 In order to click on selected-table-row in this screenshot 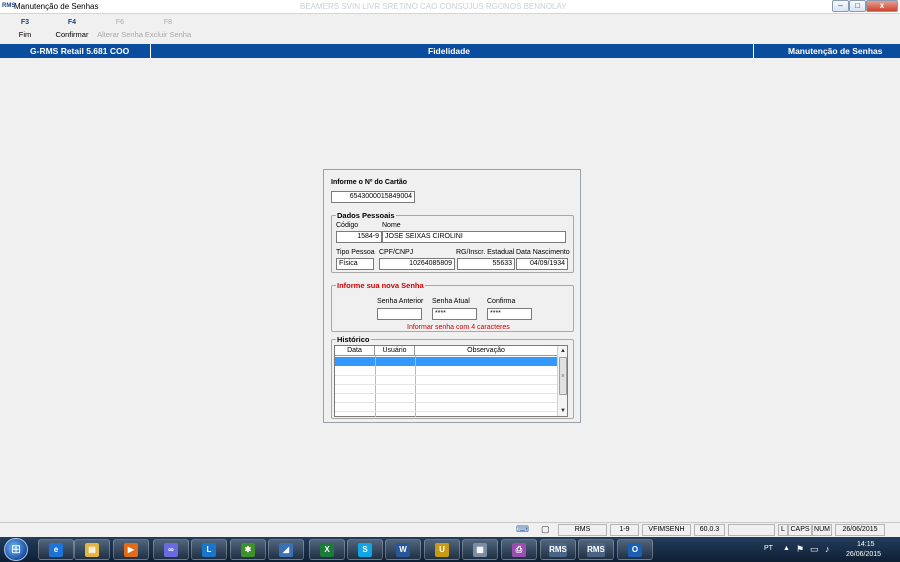, I will do `click(446, 361)`.